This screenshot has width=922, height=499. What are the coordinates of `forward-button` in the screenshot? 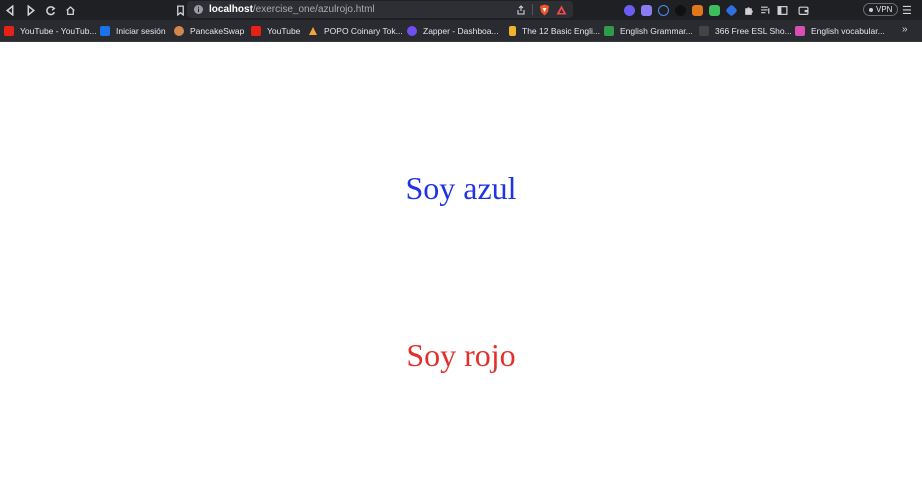 It's located at (30, 10).